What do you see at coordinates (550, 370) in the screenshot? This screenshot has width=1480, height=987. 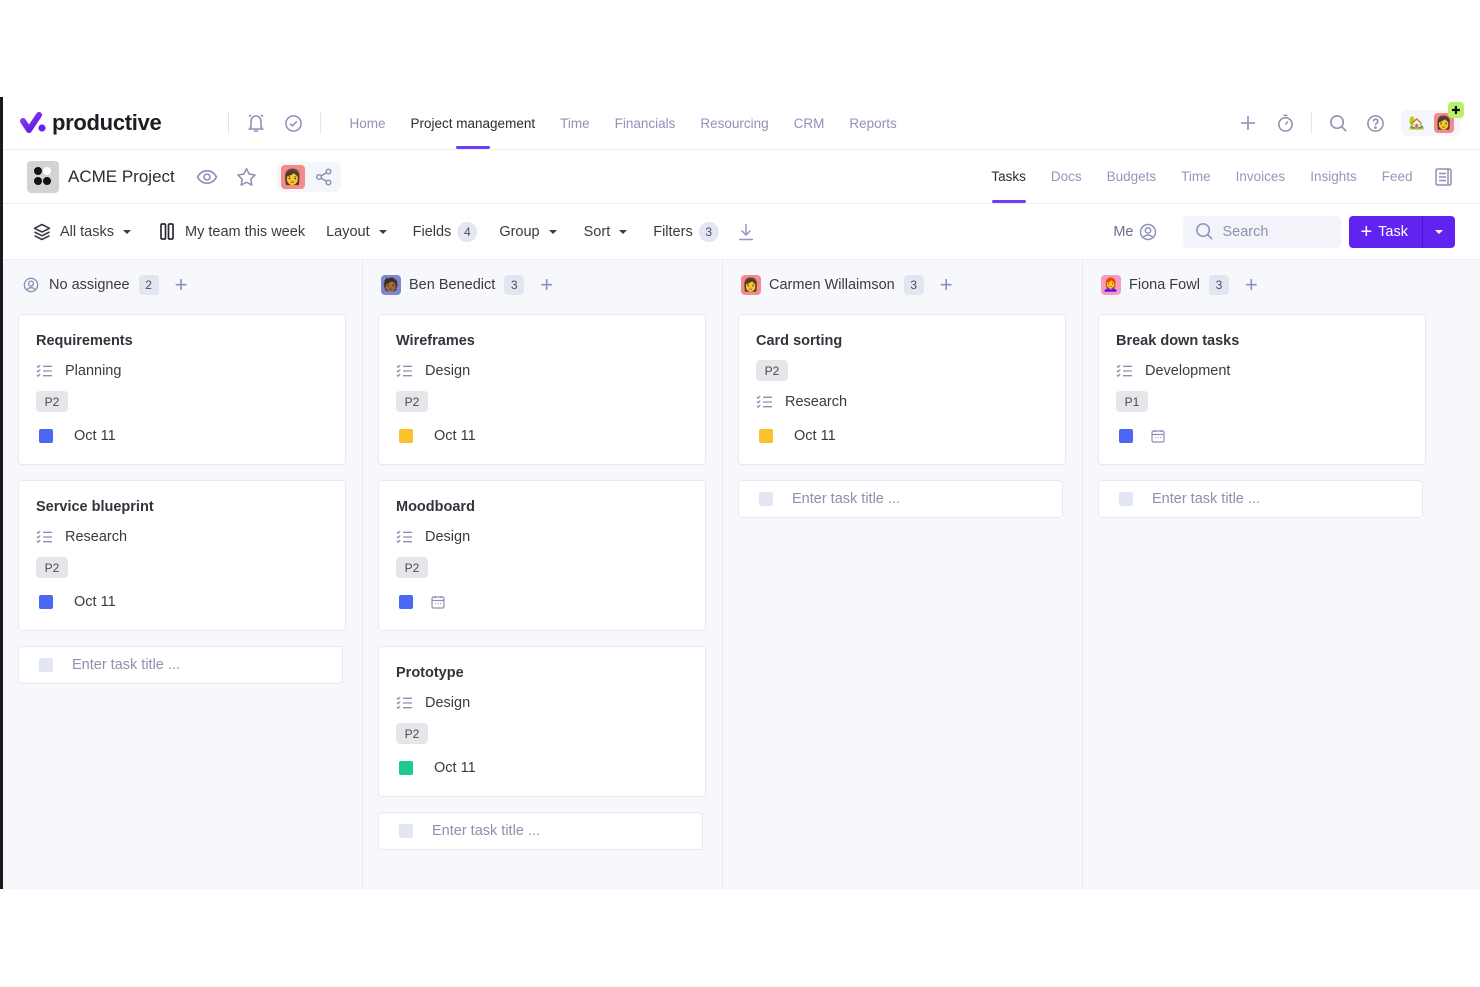 I see `task-list-row: Design` at bounding box center [550, 370].